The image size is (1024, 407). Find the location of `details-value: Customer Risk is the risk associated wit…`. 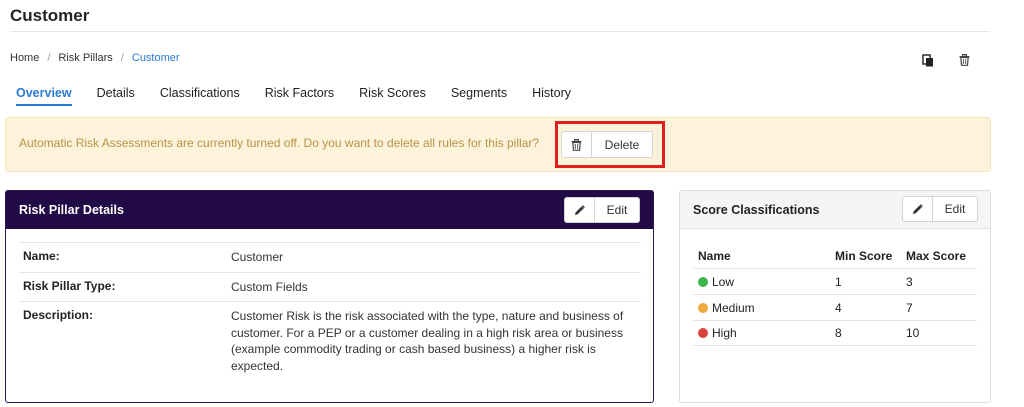

details-value: Customer Risk is the risk associated wit… is located at coordinates (427, 341).